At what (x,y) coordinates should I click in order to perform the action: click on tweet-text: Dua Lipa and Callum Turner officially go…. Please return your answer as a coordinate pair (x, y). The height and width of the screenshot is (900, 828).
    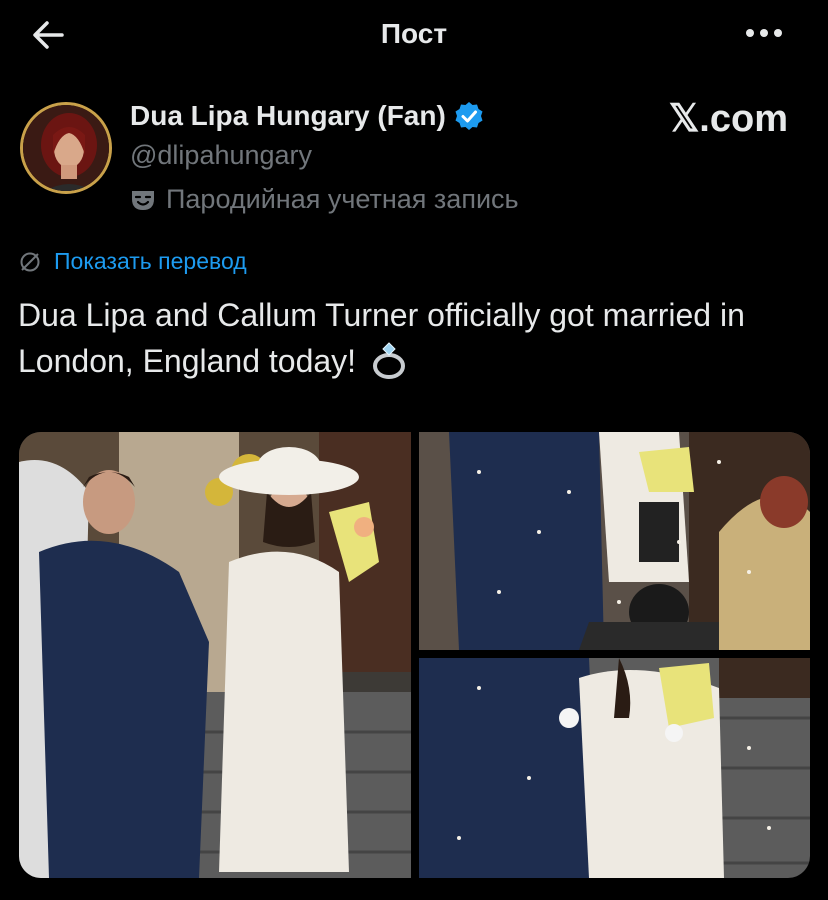
    Looking at the image, I should click on (418, 338).